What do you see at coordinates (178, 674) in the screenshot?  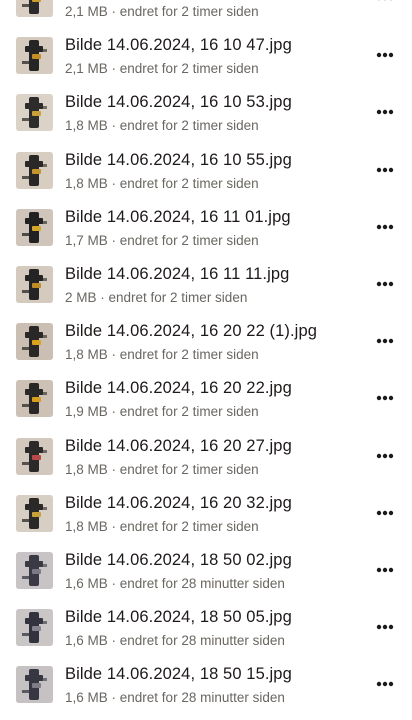 I see `file-name: Bilde 14.06.2024, 18 50 15.jpg` at bounding box center [178, 674].